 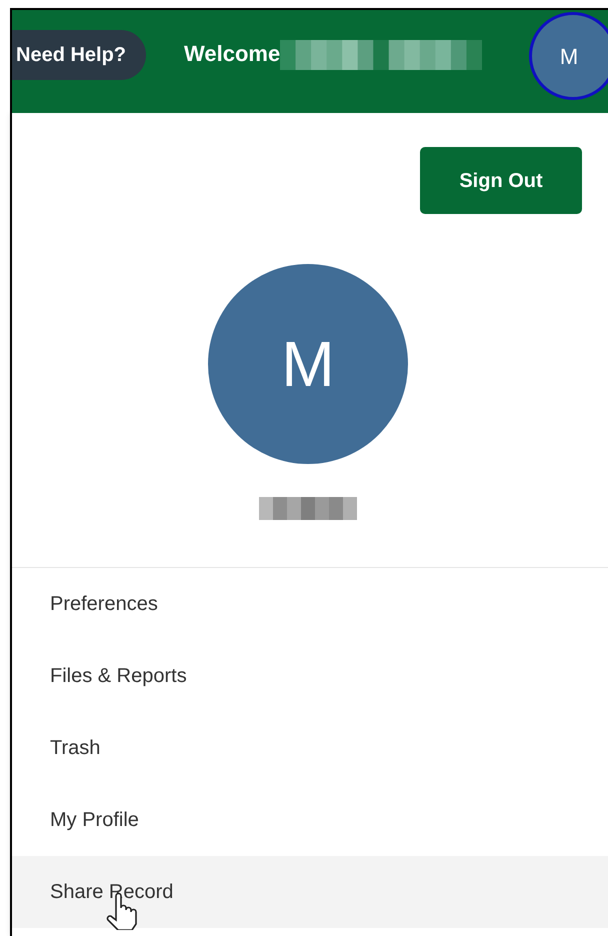 What do you see at coordinates (310, 604) in the screenshot?
I see `menu-item: Preferences` at bounding box center [310, 604].